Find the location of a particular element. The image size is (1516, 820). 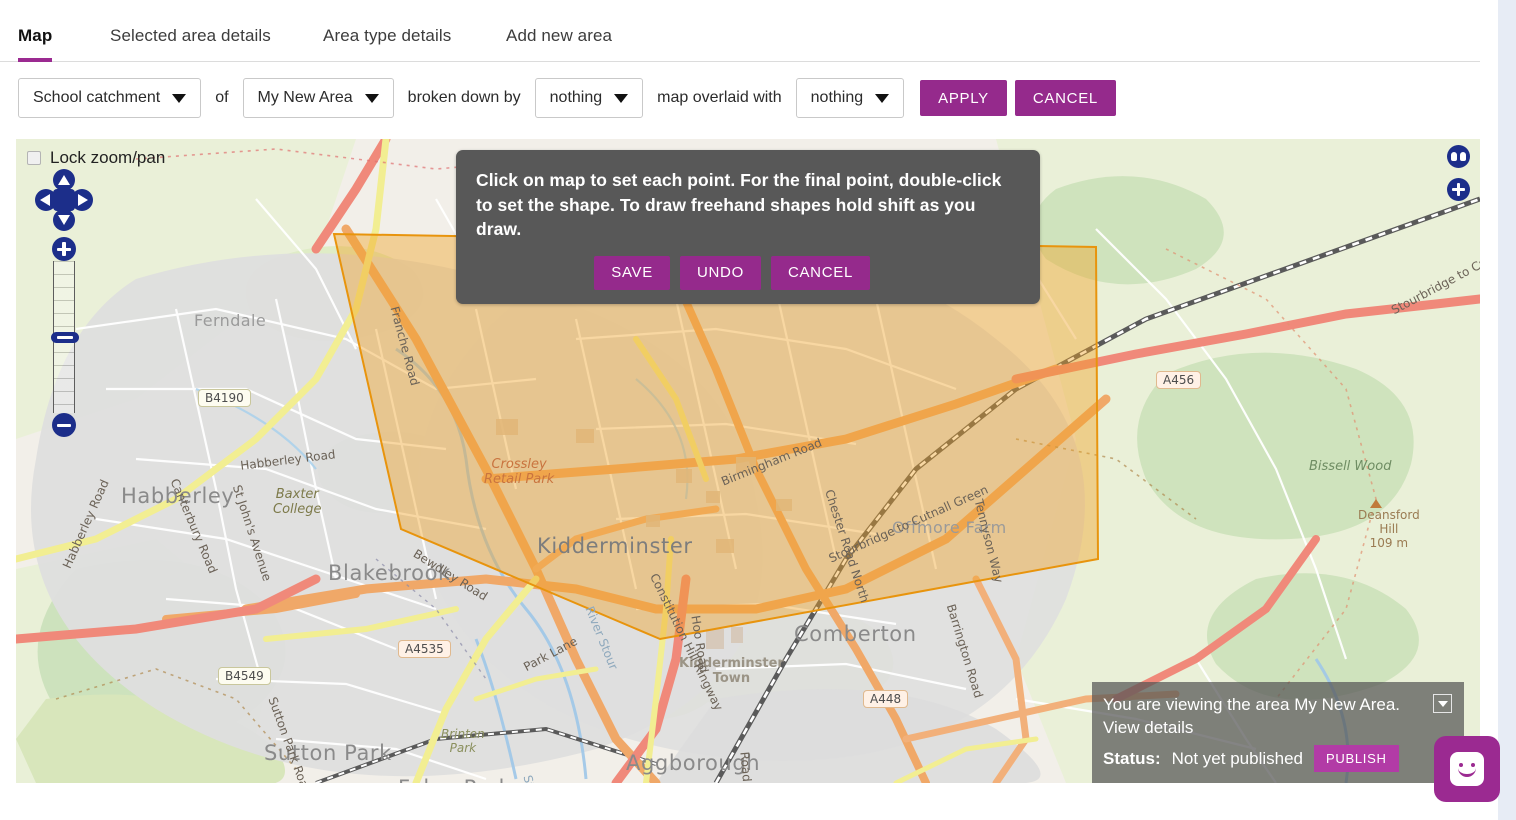

breakdown-select: nothing is located at coordinates (589, 98).